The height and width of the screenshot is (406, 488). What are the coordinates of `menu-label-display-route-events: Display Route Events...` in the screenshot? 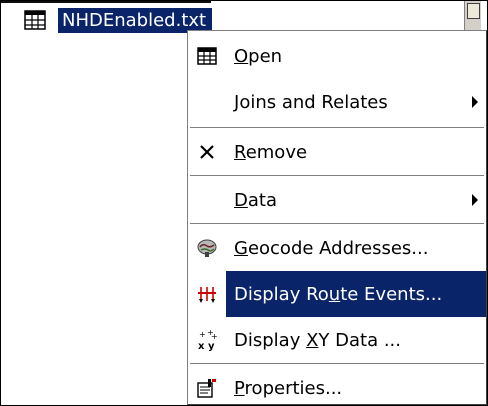 It's located at (334, 294).